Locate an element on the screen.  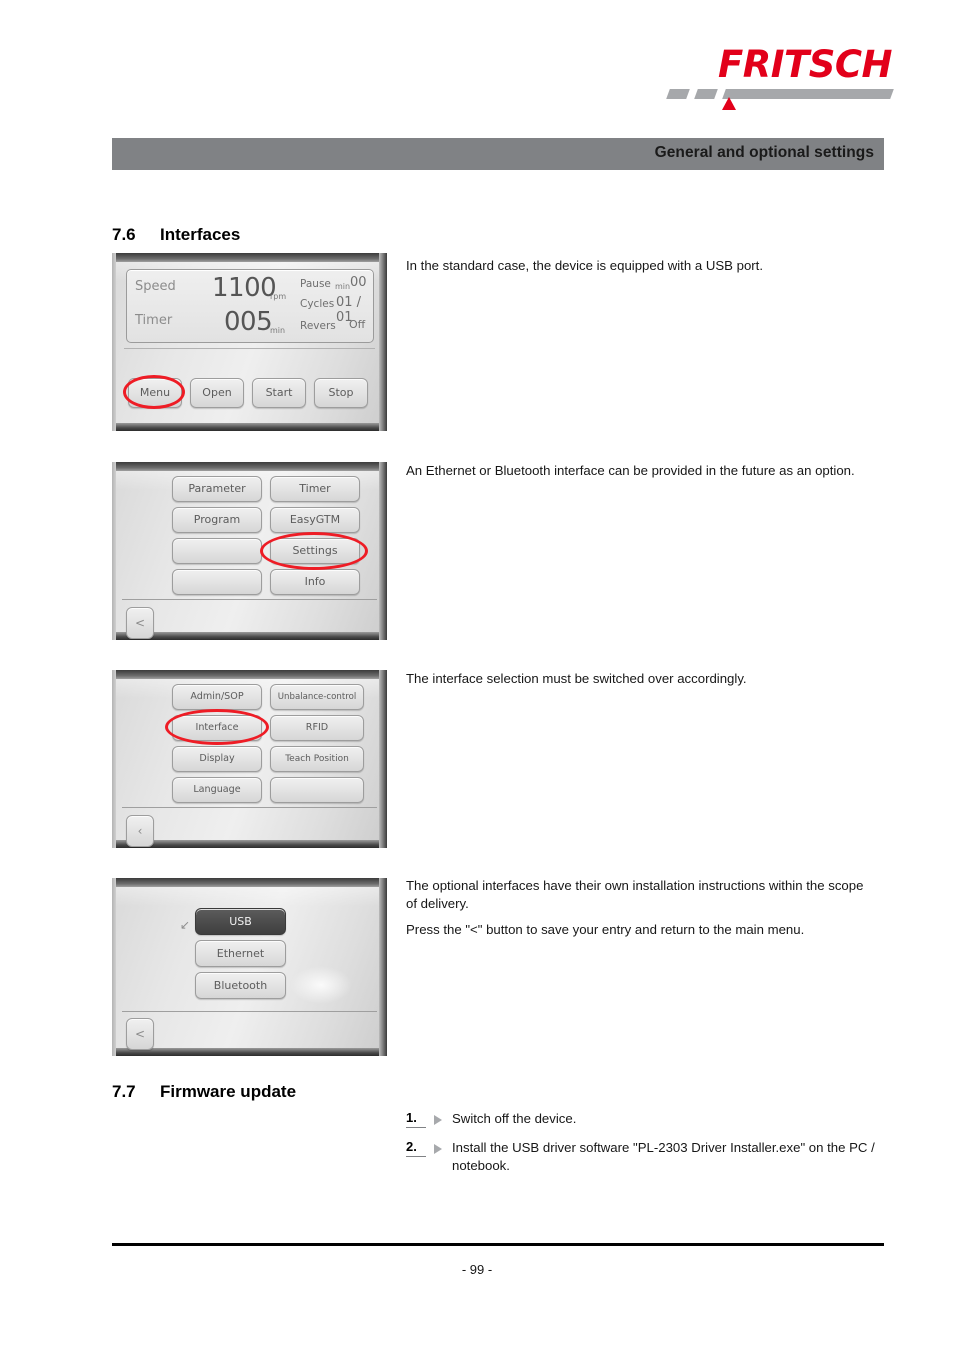
step-number: 1. is located at coordinates (416, 1119).